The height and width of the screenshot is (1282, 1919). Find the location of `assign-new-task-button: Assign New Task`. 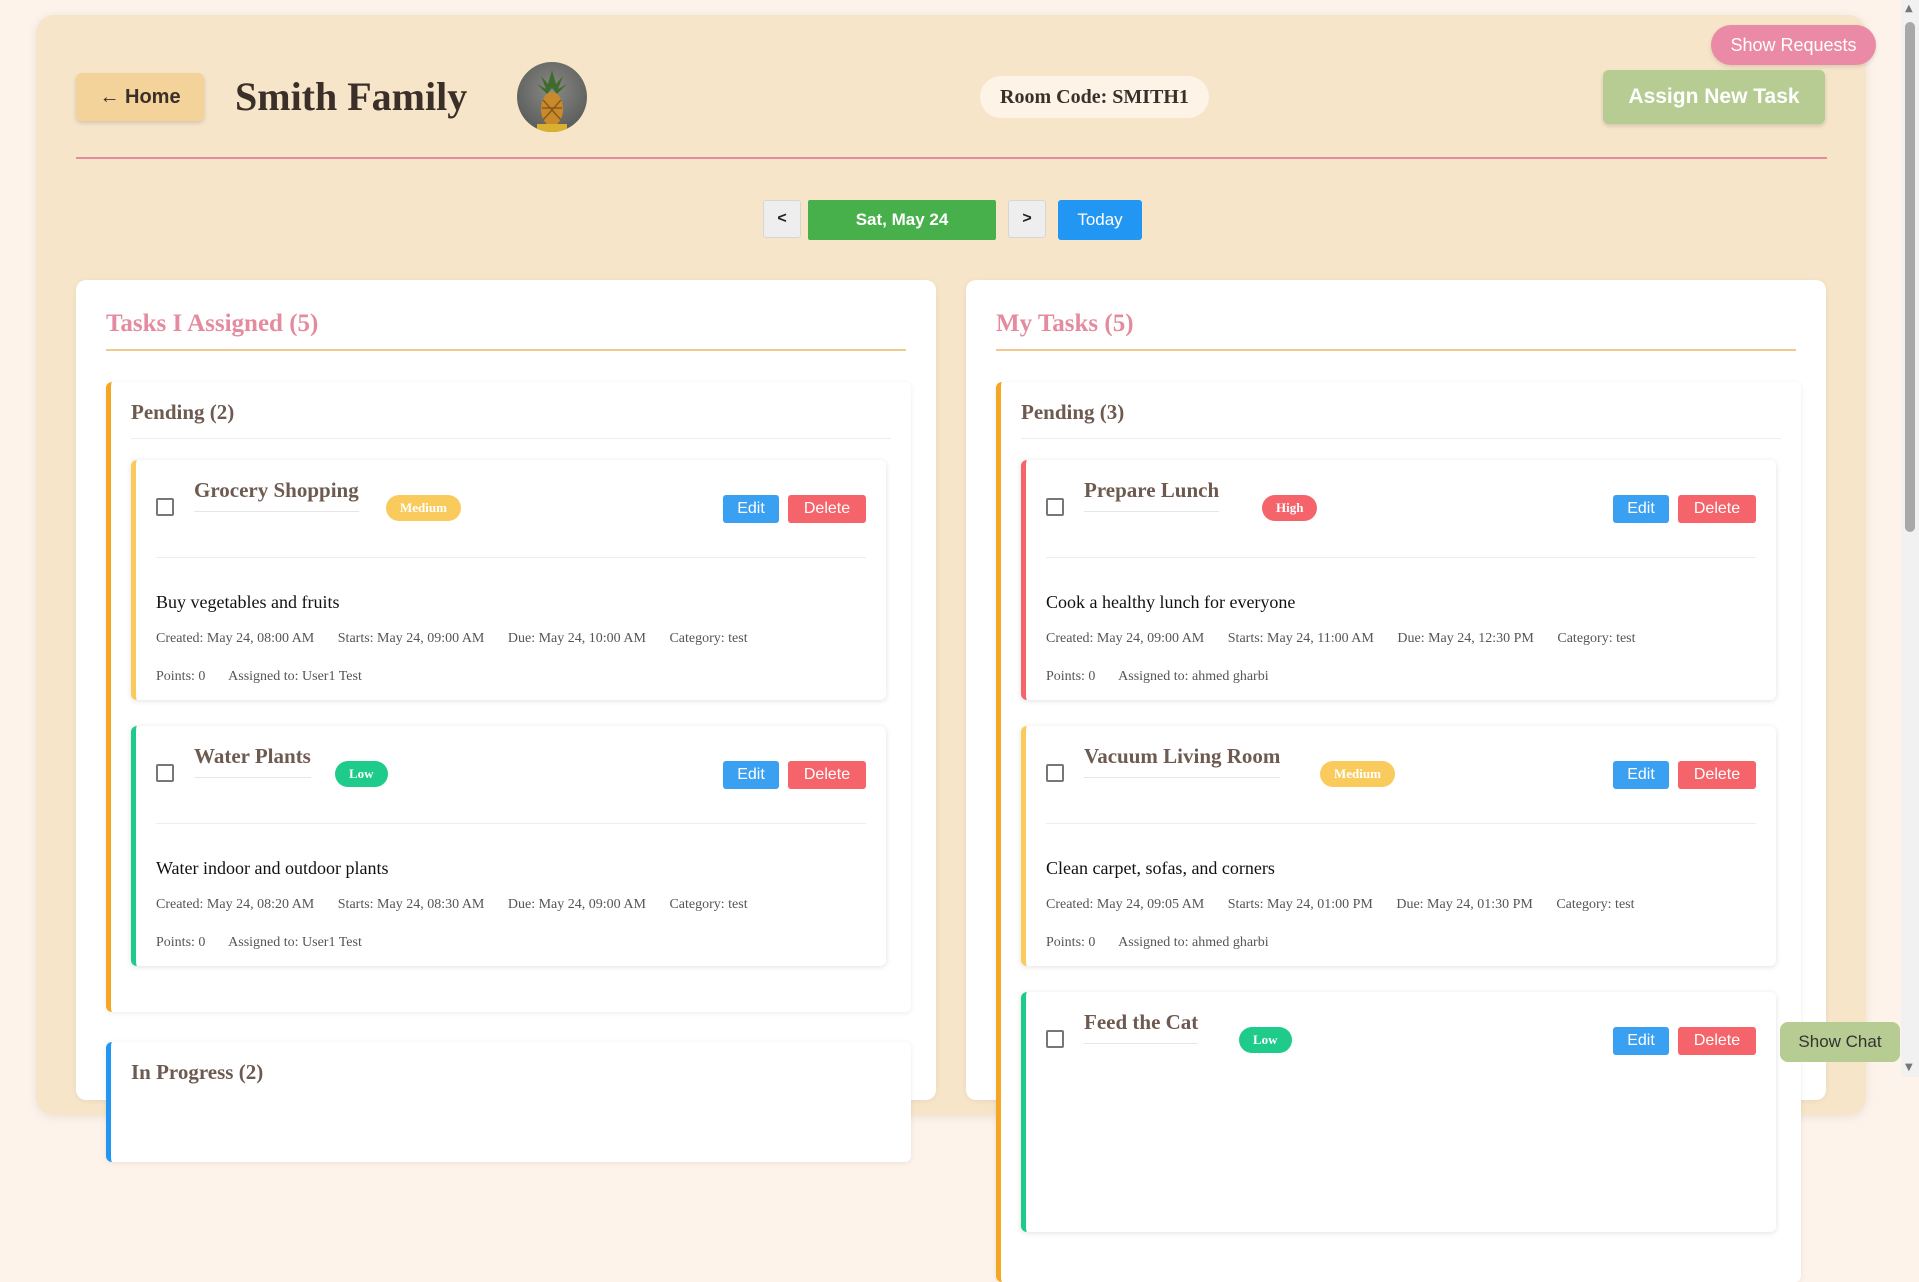

assign-new-task-button: Assign New Task is located at coordinates (1714, 97).